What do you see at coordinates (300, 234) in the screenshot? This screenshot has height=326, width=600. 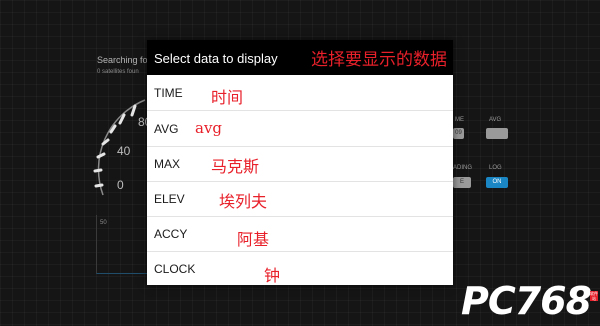 I see `data-option-accy: ACCY 阿基` at bounding box center [300, 234].